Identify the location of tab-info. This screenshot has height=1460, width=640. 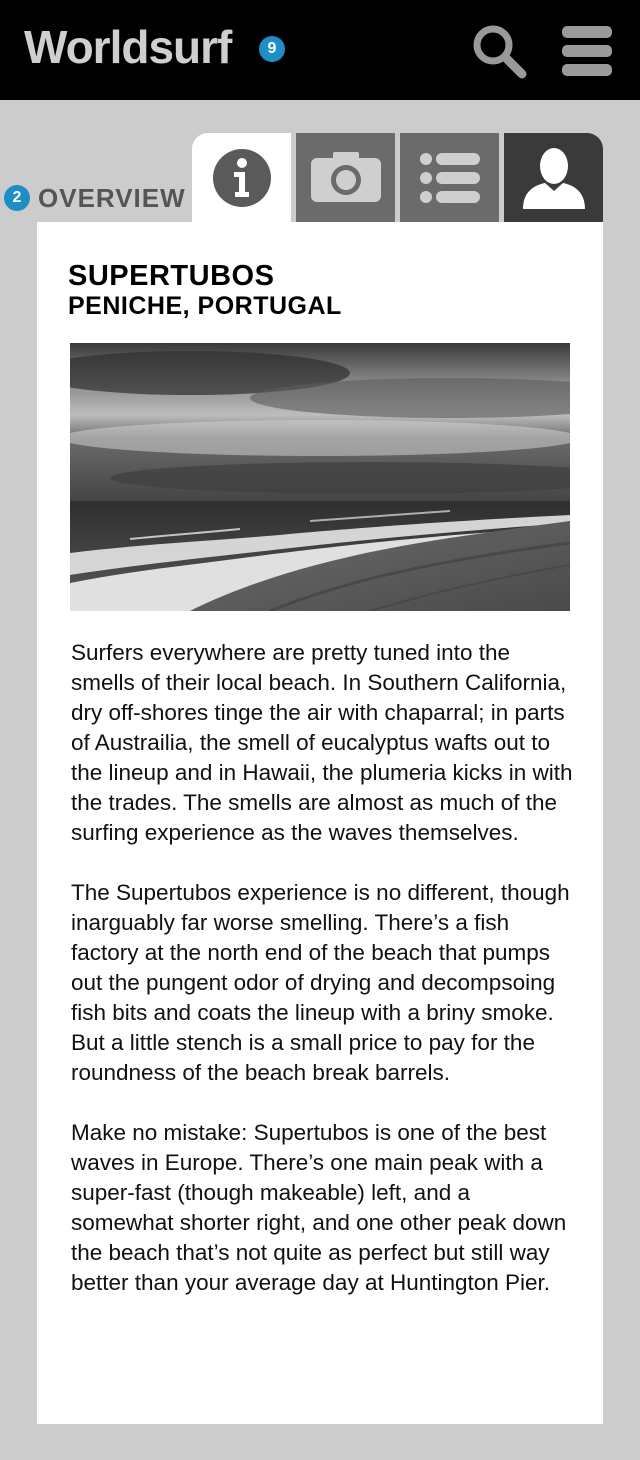
(241, 177).